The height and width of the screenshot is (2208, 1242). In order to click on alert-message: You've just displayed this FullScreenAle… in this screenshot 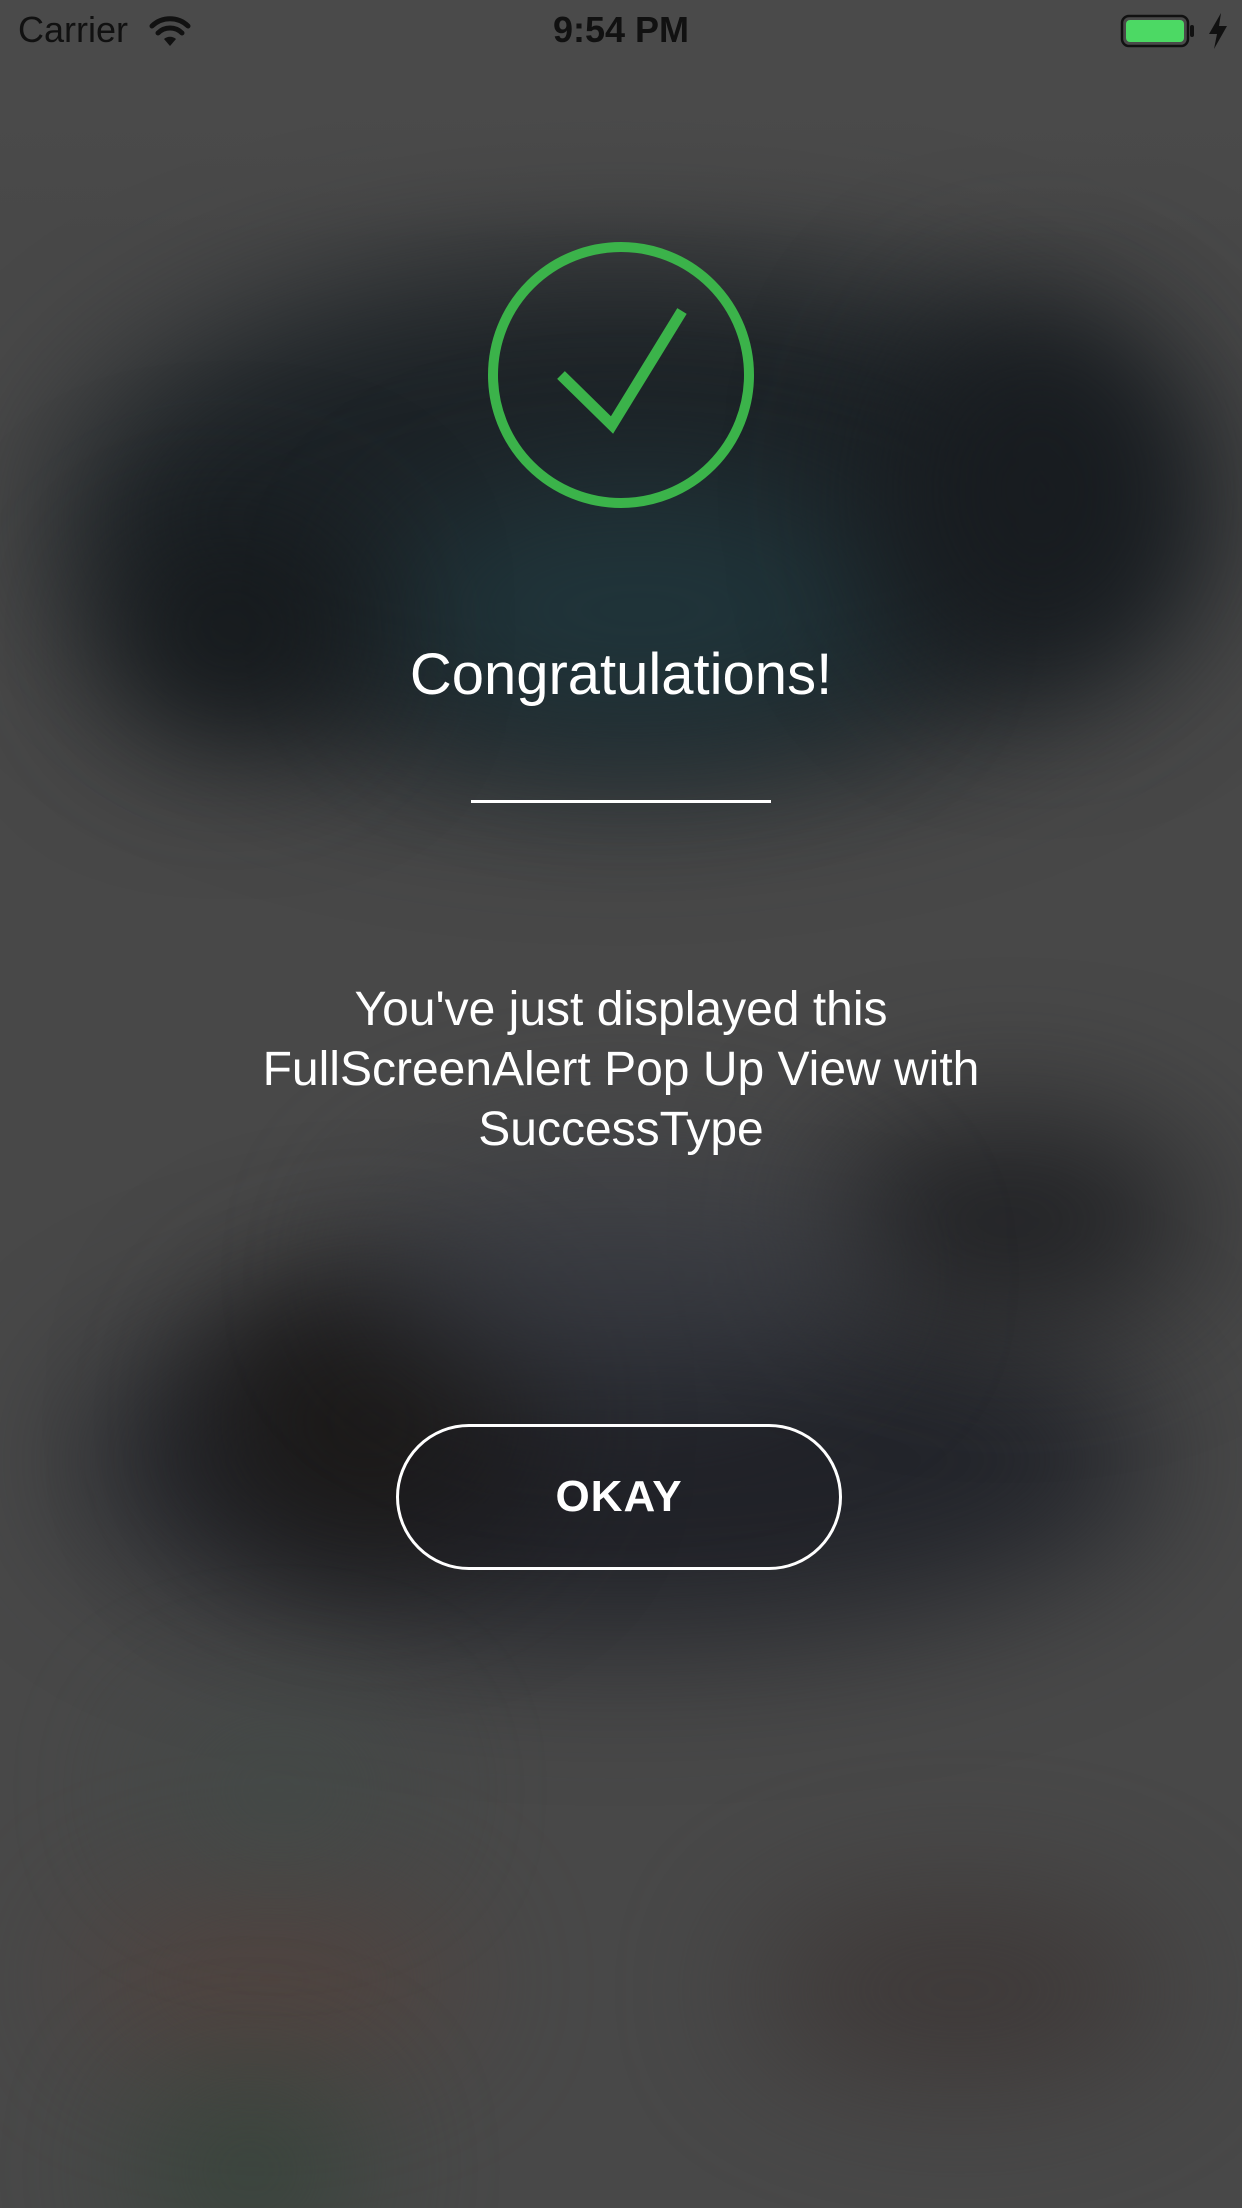, I will do `click(621, 1069)`.